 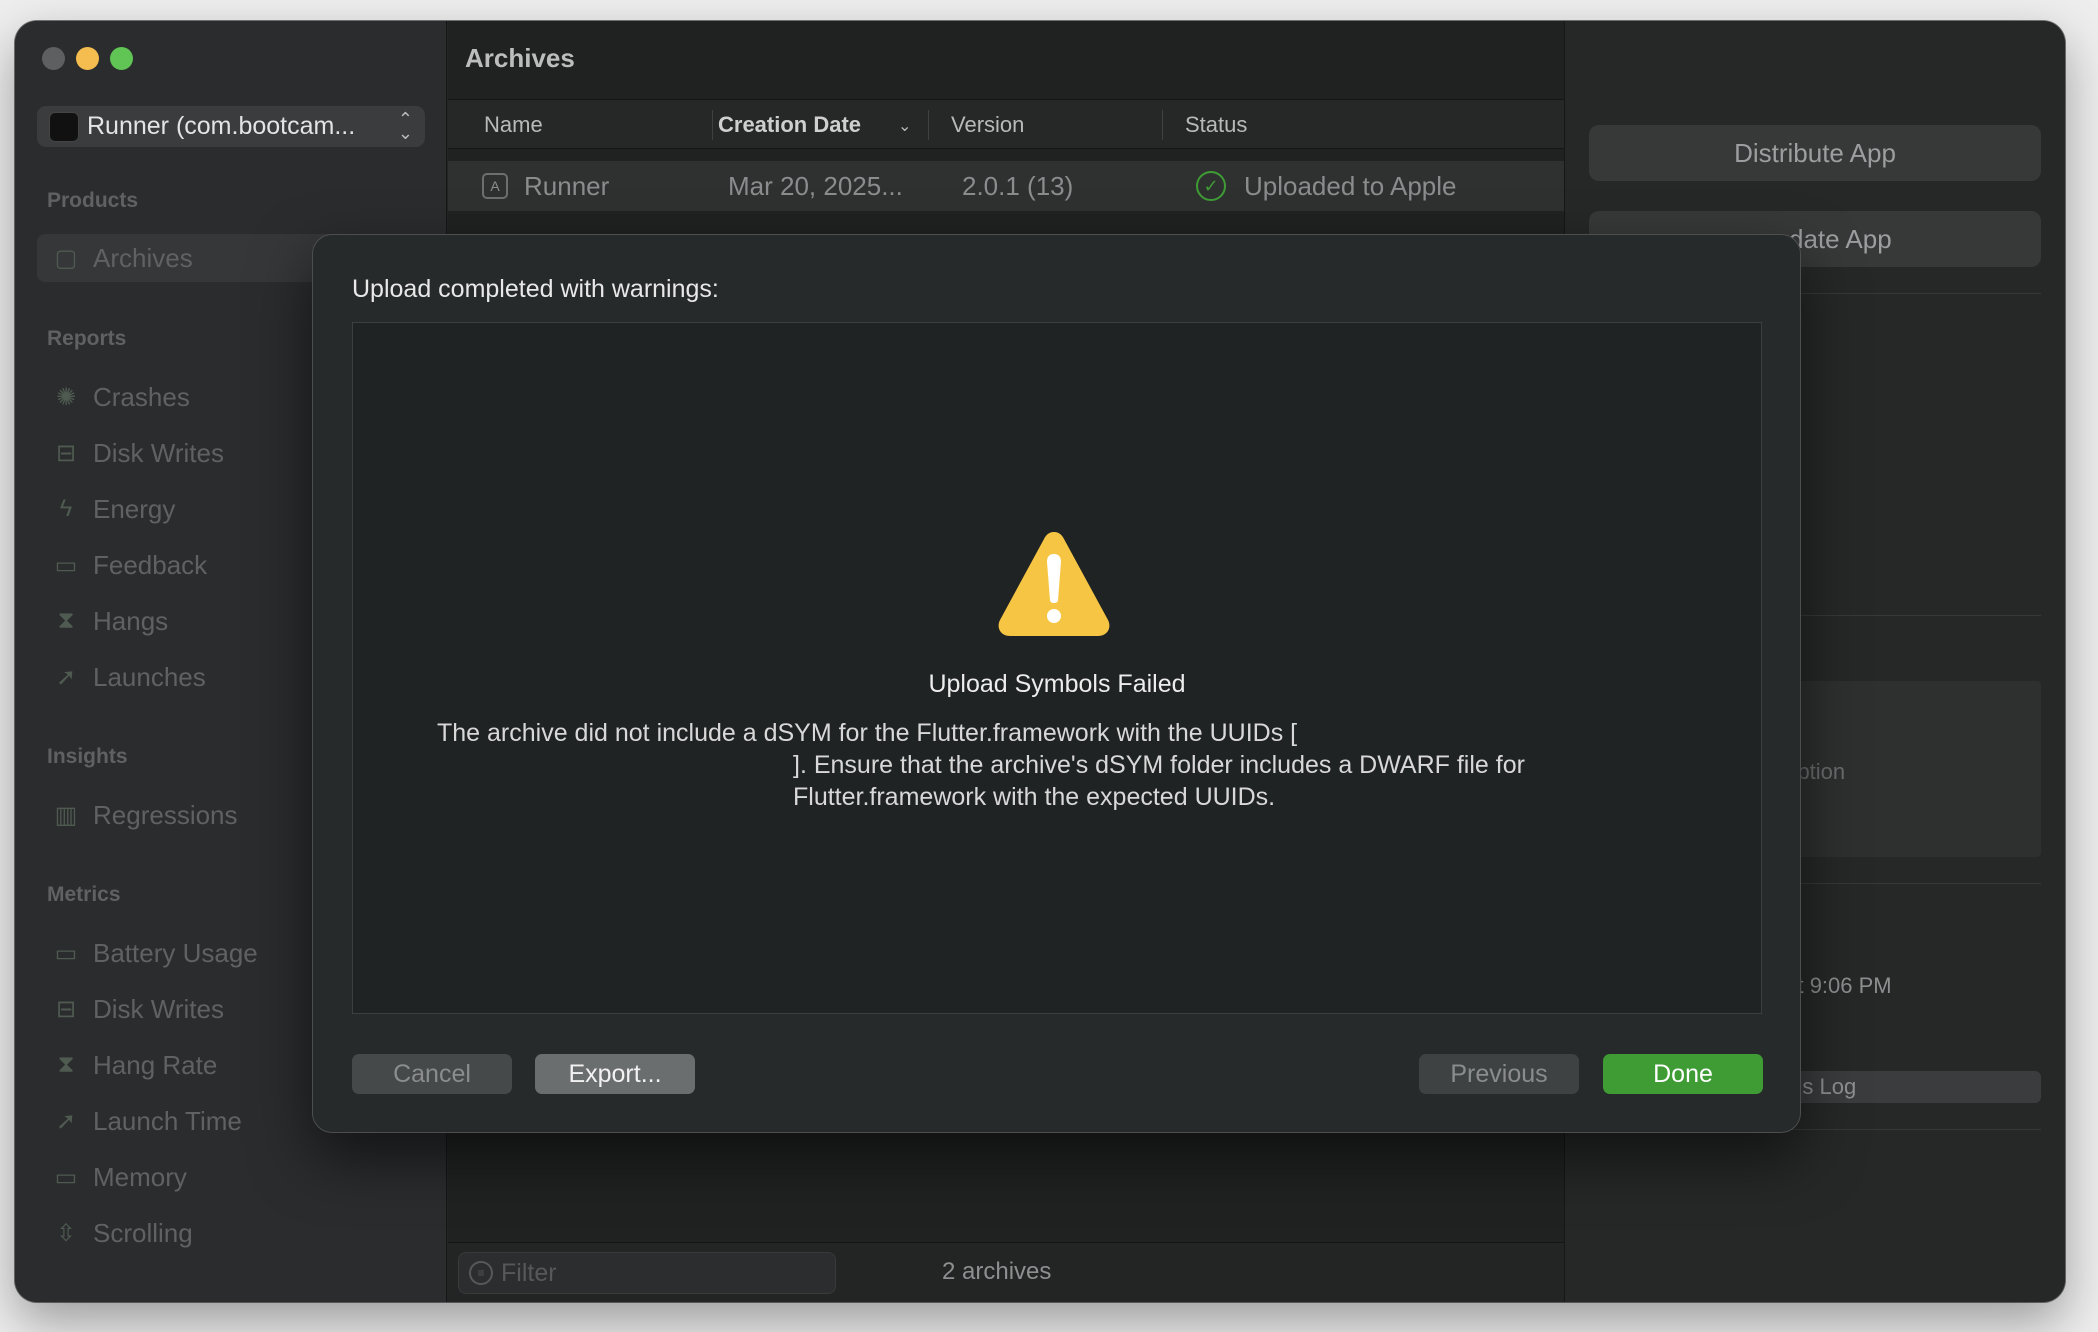 I want to click on sidebar-item-label: Energy, so click(x=134, y=508).